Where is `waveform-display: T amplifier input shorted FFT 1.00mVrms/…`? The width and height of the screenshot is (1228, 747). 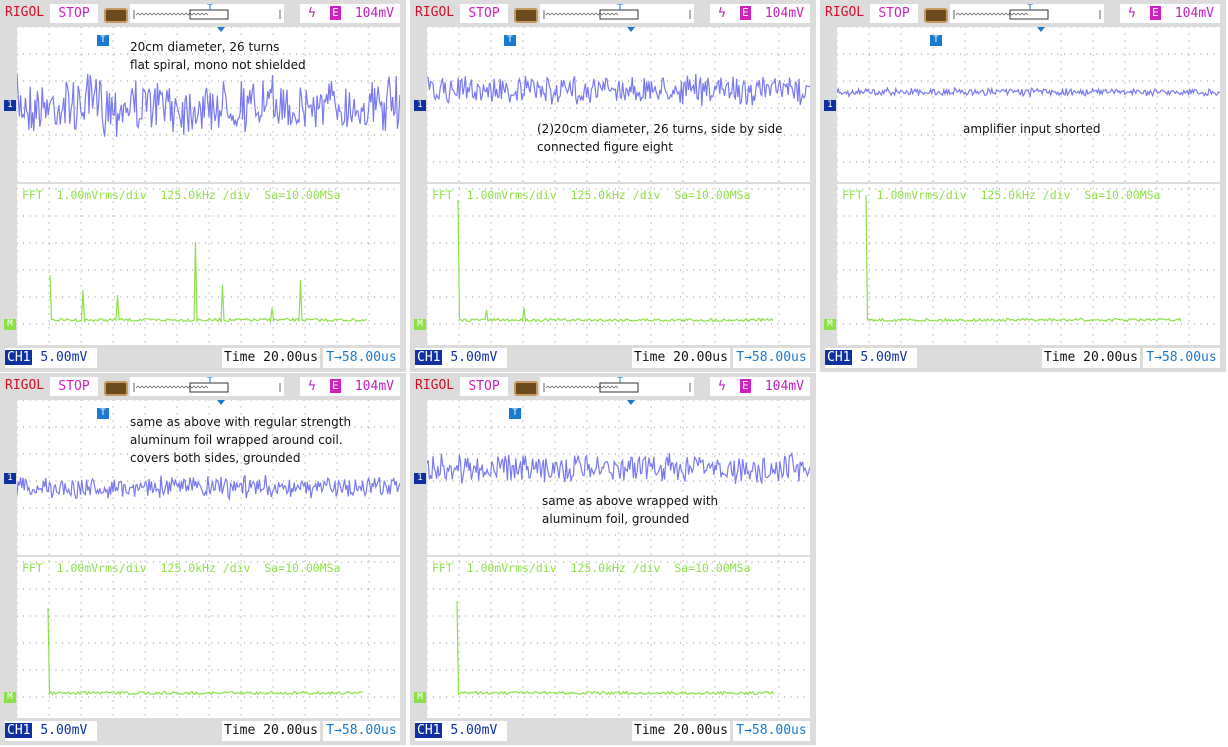 waveform-display: T amplifier input shorted FFT 1.00mVrms/… is located at coordinates (1028, 186).